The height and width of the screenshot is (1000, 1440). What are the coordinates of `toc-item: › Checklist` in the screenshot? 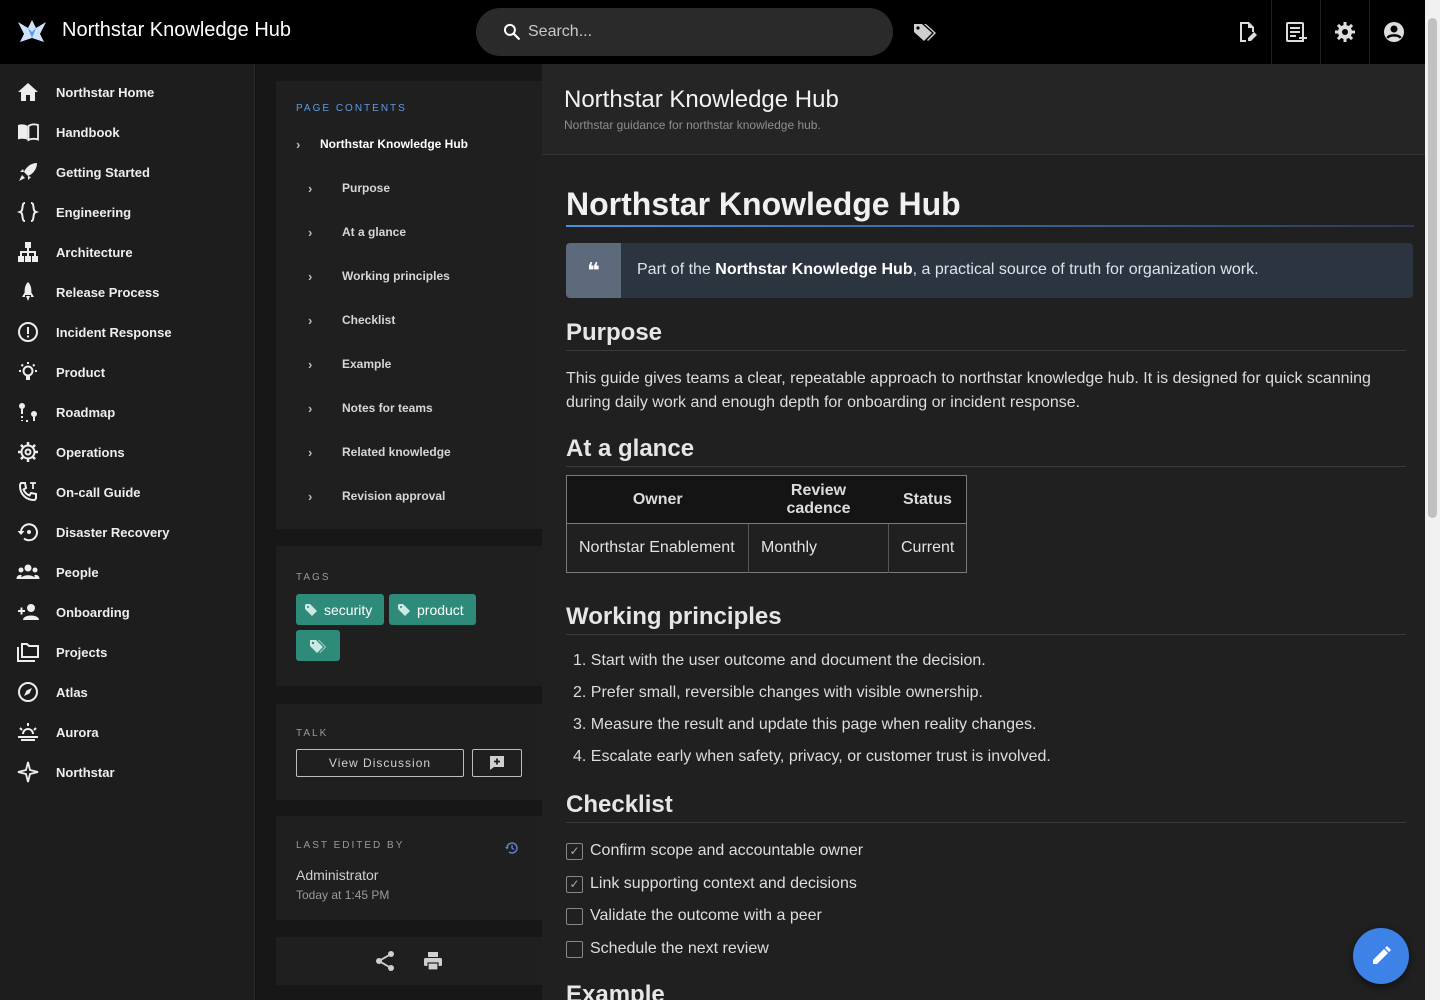 It's located at (351, 320).